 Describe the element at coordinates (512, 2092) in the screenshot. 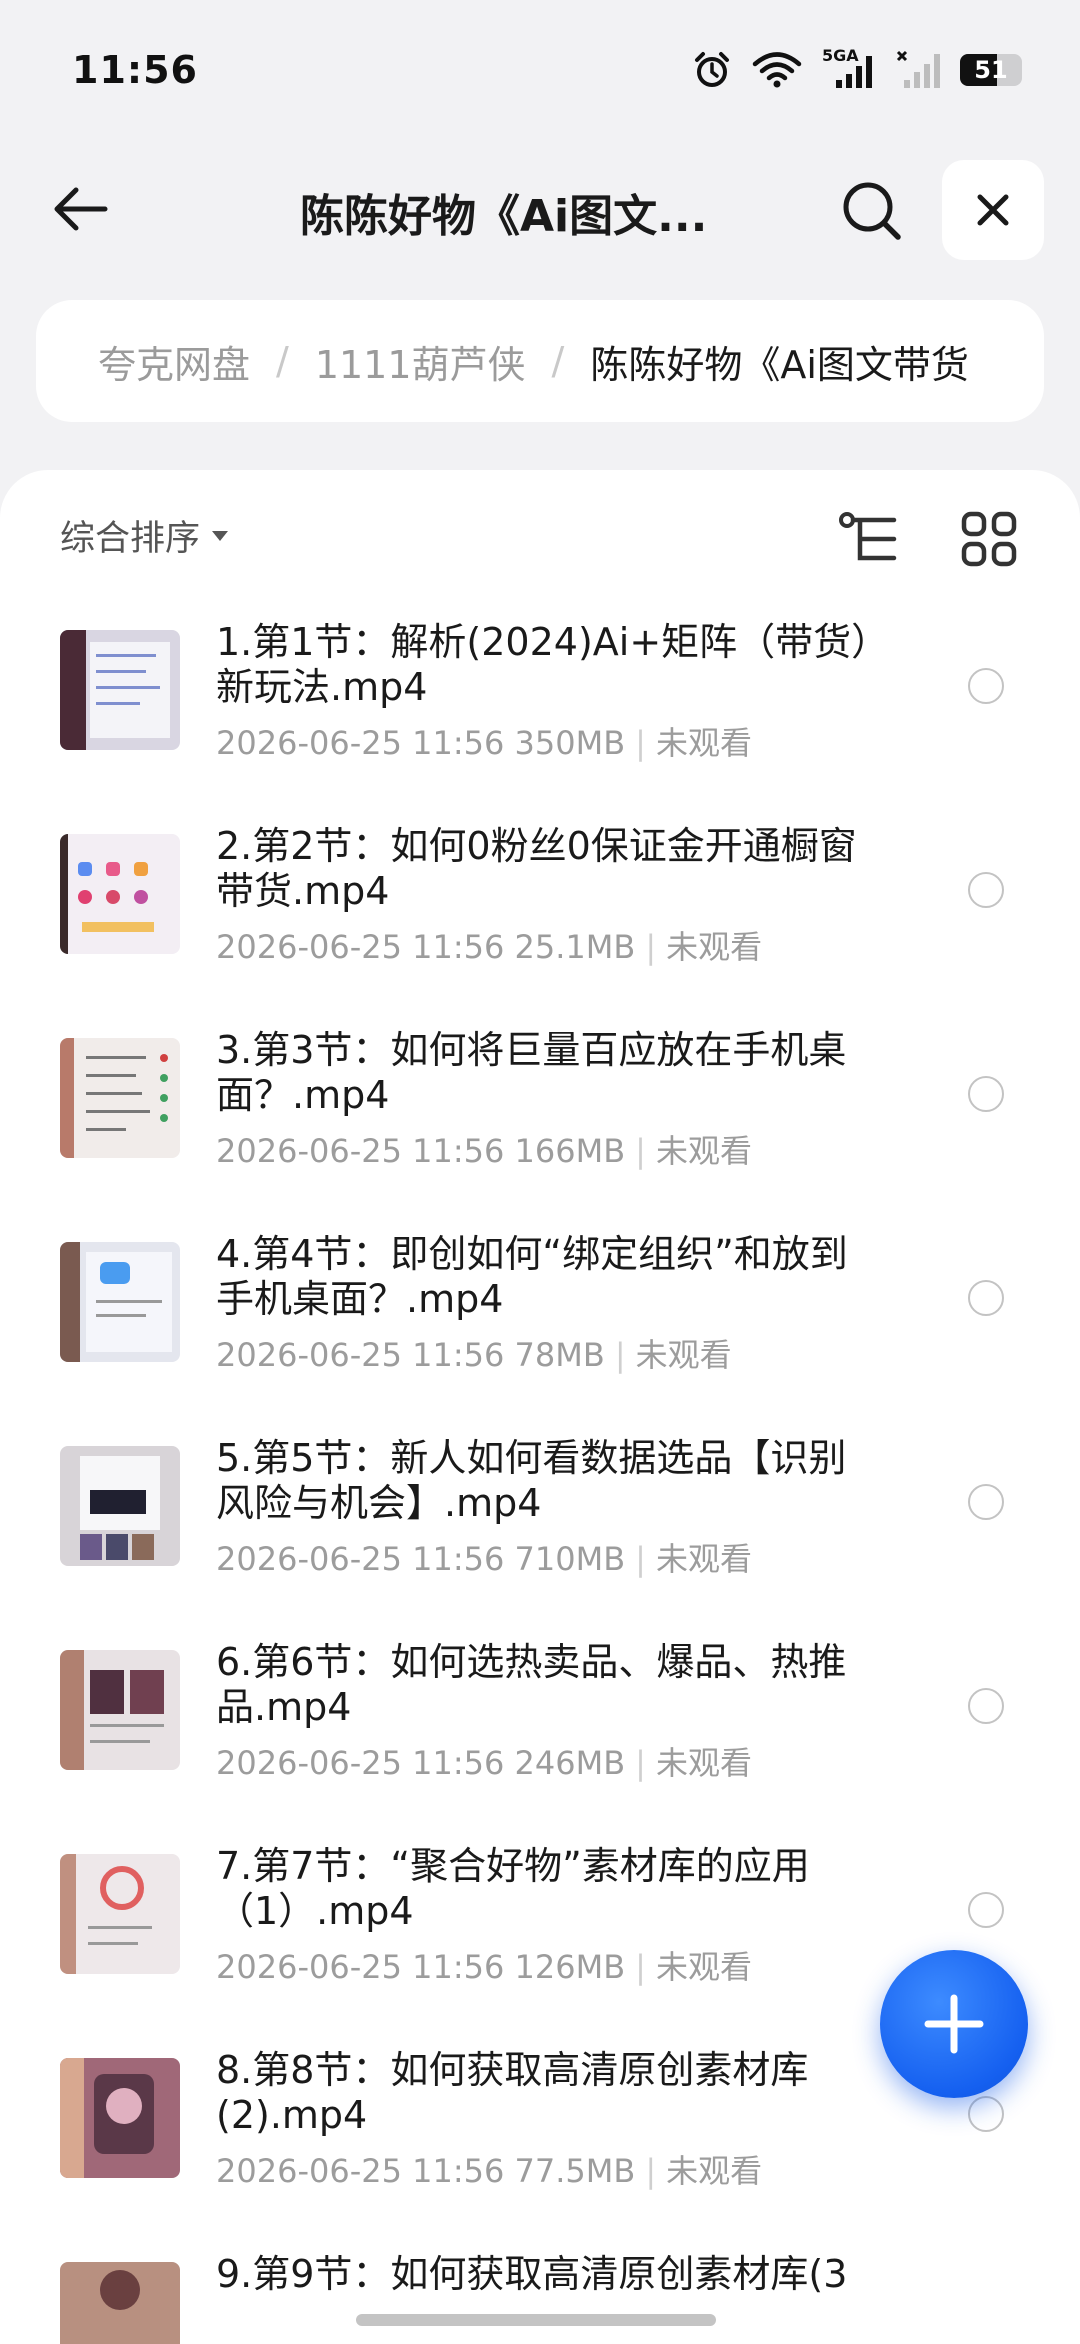

I see `file-name: 8.第8节：如何获取高清原创素材库(2).mp4` at that location.